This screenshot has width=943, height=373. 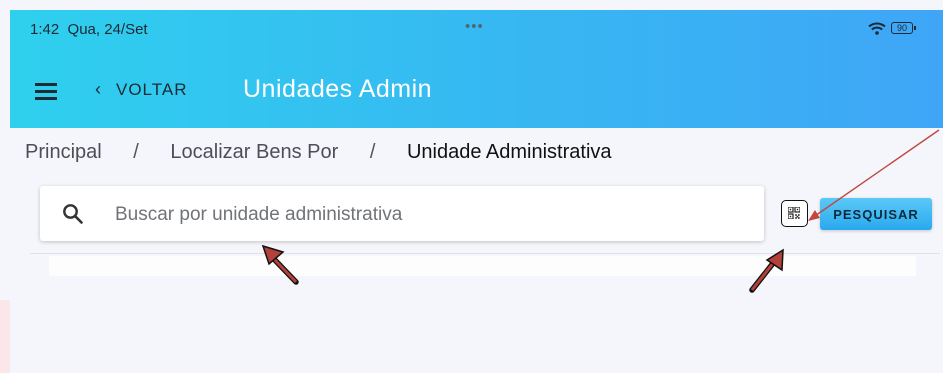 I want to click on qr-scan-button, so click(x=794, y=213).